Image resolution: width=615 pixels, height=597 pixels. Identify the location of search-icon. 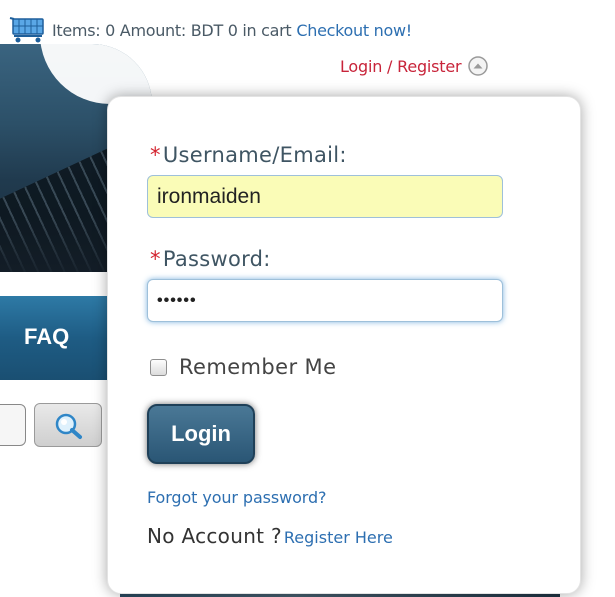
(68, 426).